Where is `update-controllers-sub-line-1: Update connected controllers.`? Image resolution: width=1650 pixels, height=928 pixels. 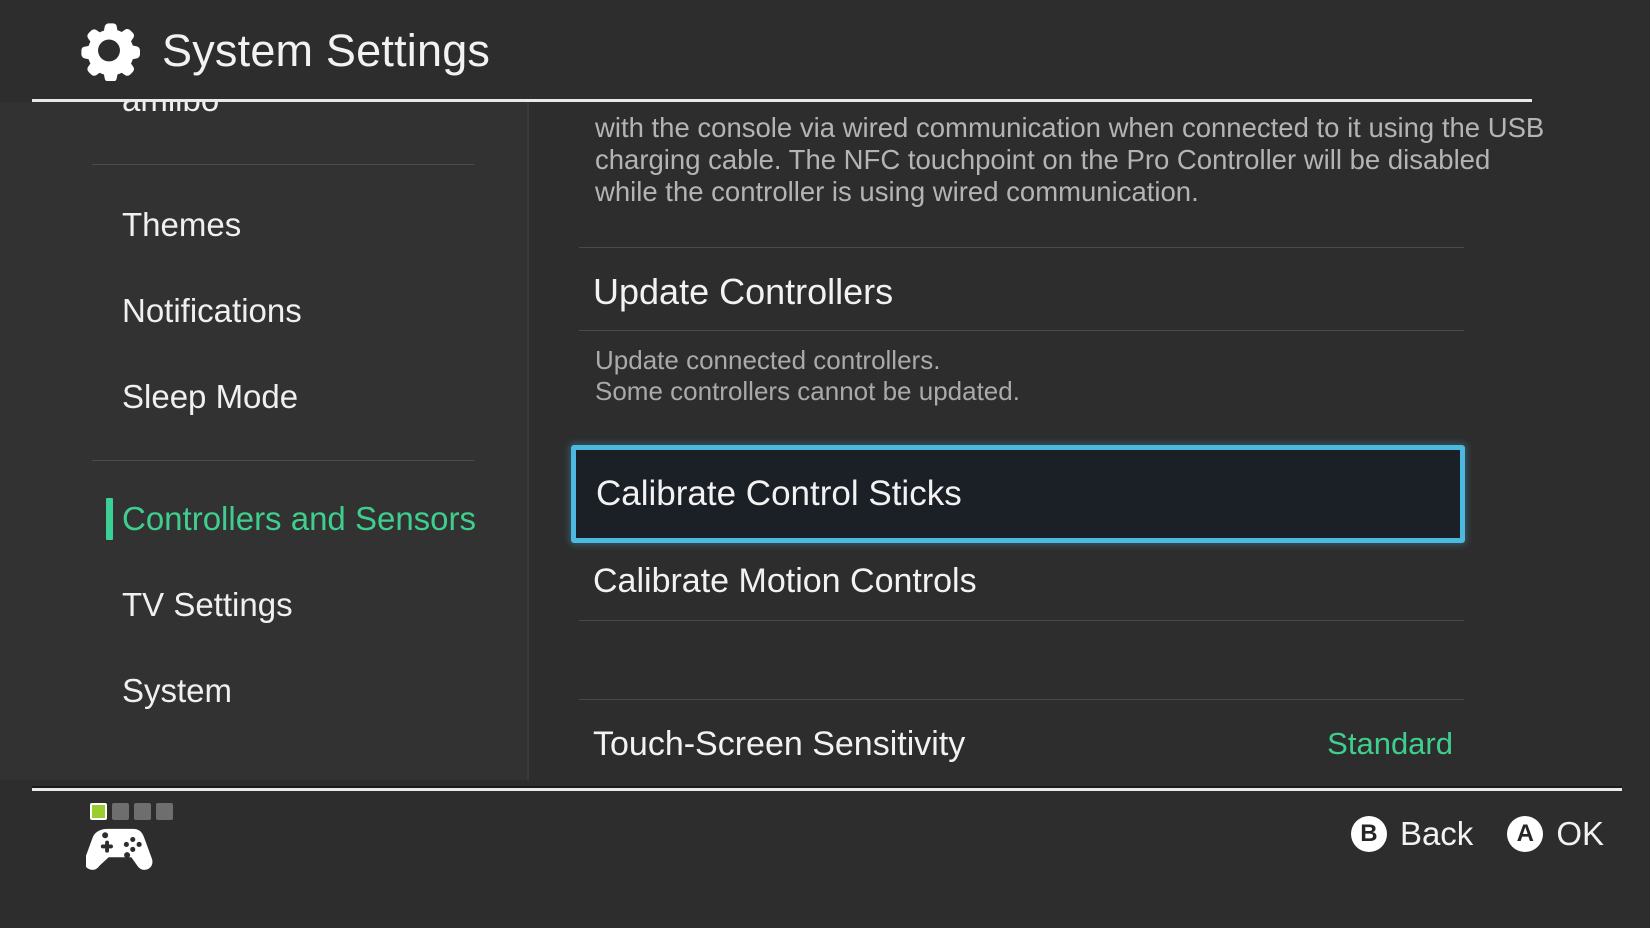 update-controllers-sub-line-1: Update connected controllers. is located at coordinates (768, 360).